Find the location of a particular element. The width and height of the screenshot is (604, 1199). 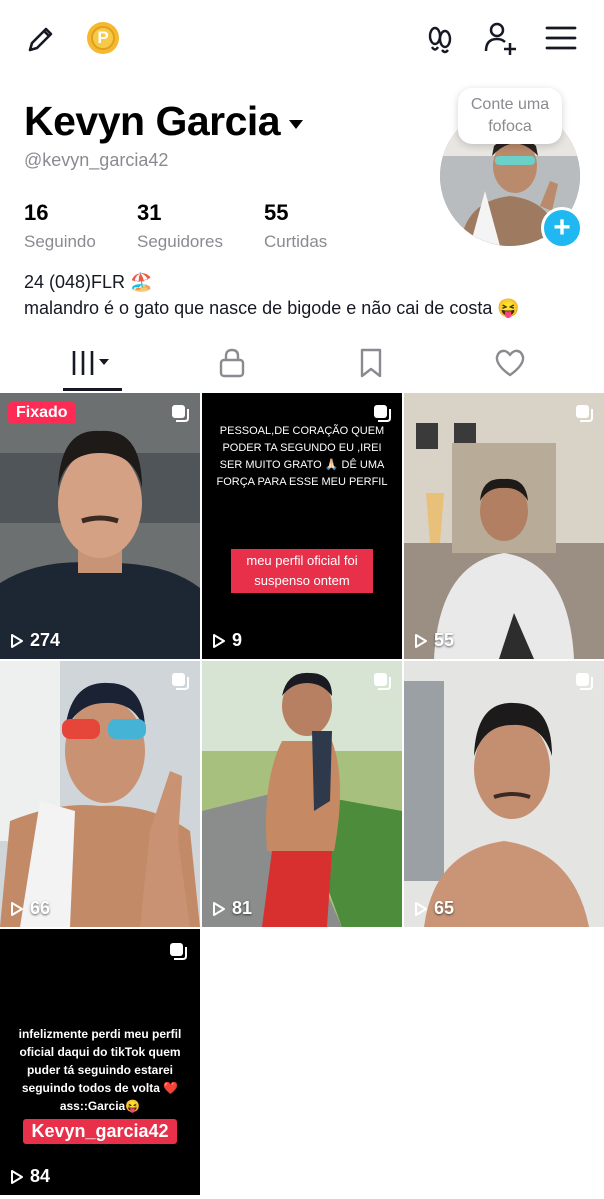

profile-name: Kevyn Garcia is located at coordinates (164, 121).